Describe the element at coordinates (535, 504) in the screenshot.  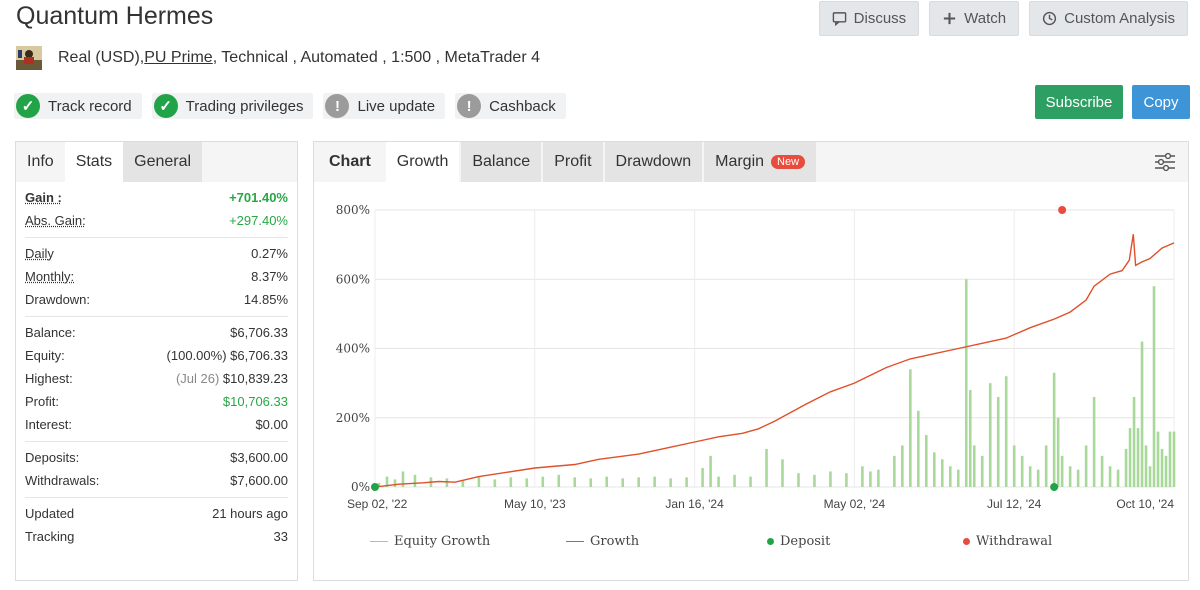
I see `x-tick-label: May 10, '23` at that location.